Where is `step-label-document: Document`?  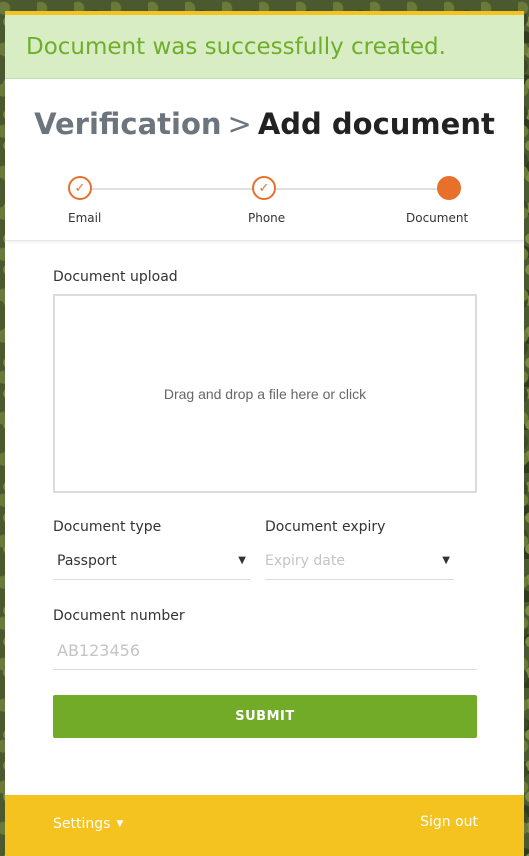
step-label-document: Document is located at coordinates (437, 218).